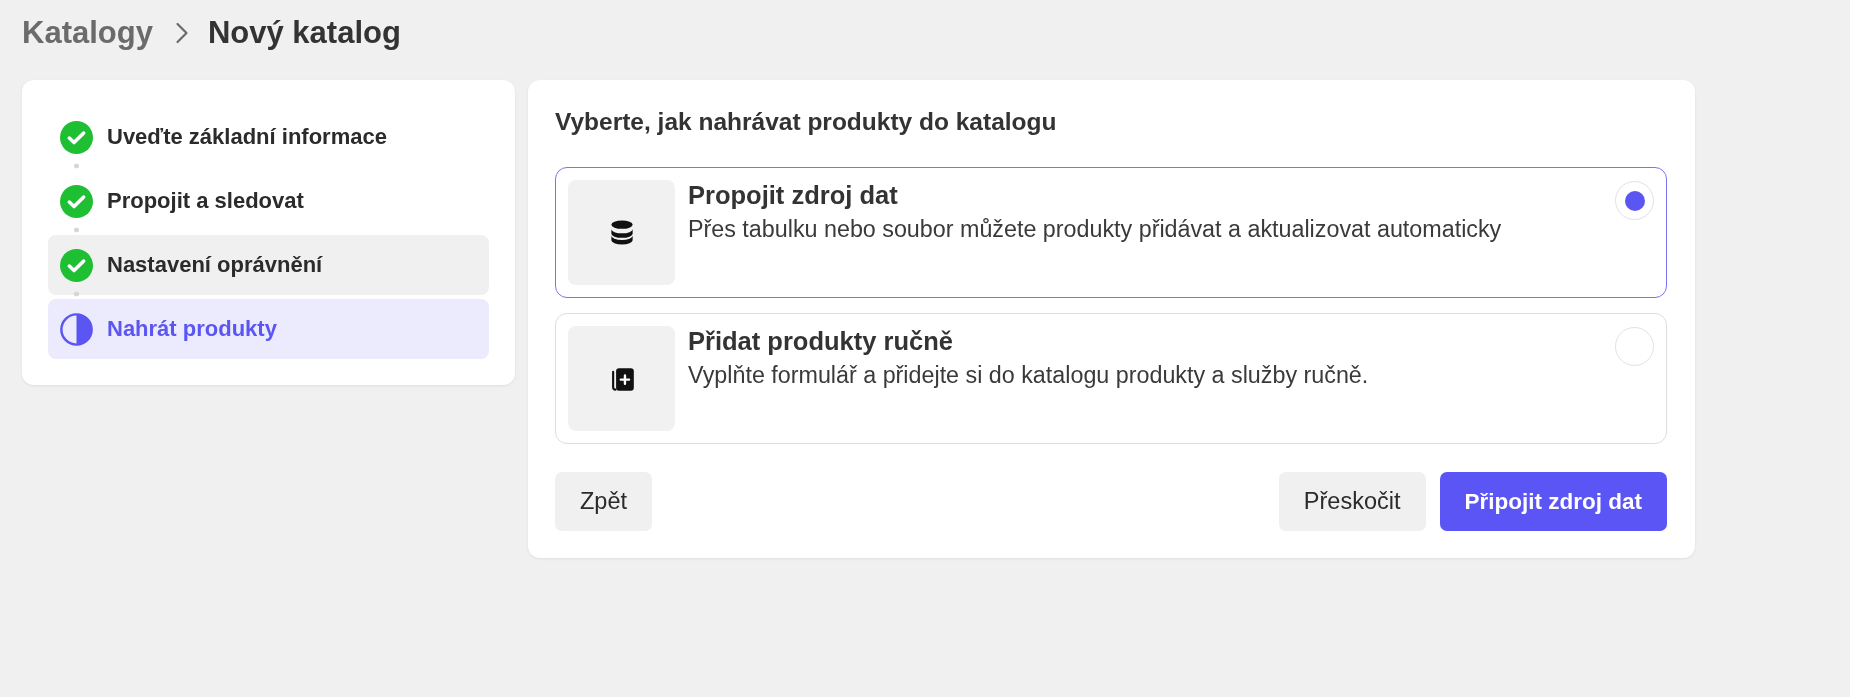 The width and height of the screenshot is (1850, 697). What do you see at coordinates (793, 195) in the screenshot?
I see `option-title: Propojit zdroj dat` at bounding box center [793, 195].